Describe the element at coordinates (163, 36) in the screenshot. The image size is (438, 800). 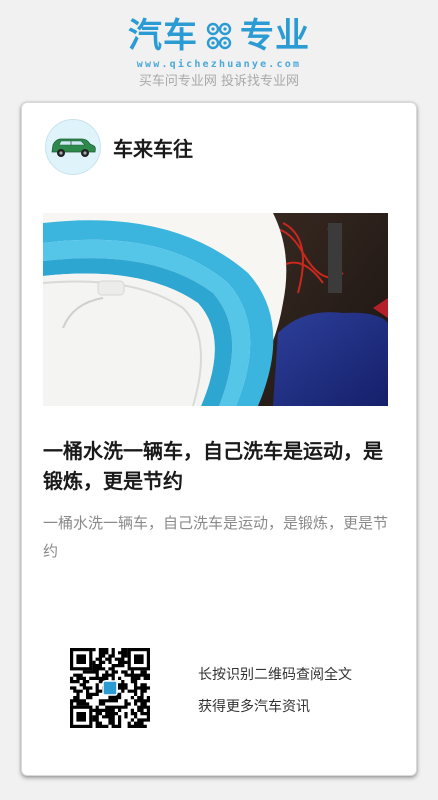
I see `logo-text-left: 汽车` at that location.